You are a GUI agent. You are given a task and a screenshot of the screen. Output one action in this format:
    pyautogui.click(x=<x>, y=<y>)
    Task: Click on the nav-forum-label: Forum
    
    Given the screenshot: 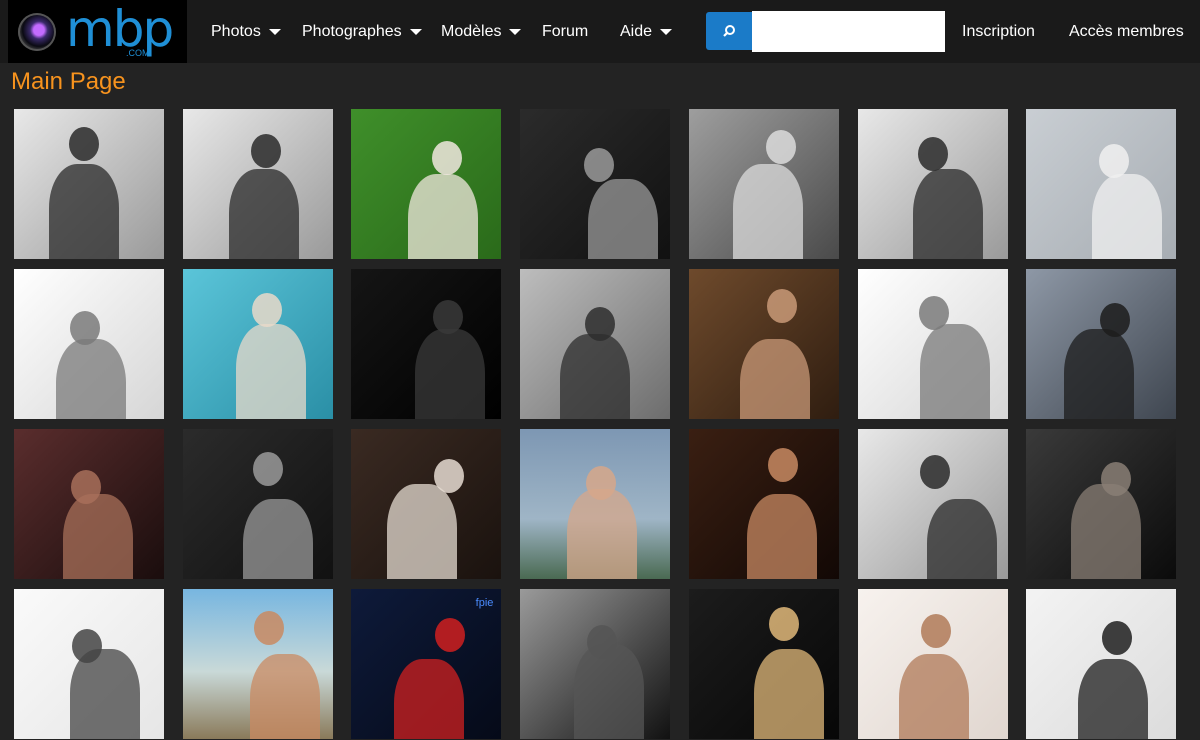 What is the action you would take?
    pyautogui.click(x=565, y=31)
    